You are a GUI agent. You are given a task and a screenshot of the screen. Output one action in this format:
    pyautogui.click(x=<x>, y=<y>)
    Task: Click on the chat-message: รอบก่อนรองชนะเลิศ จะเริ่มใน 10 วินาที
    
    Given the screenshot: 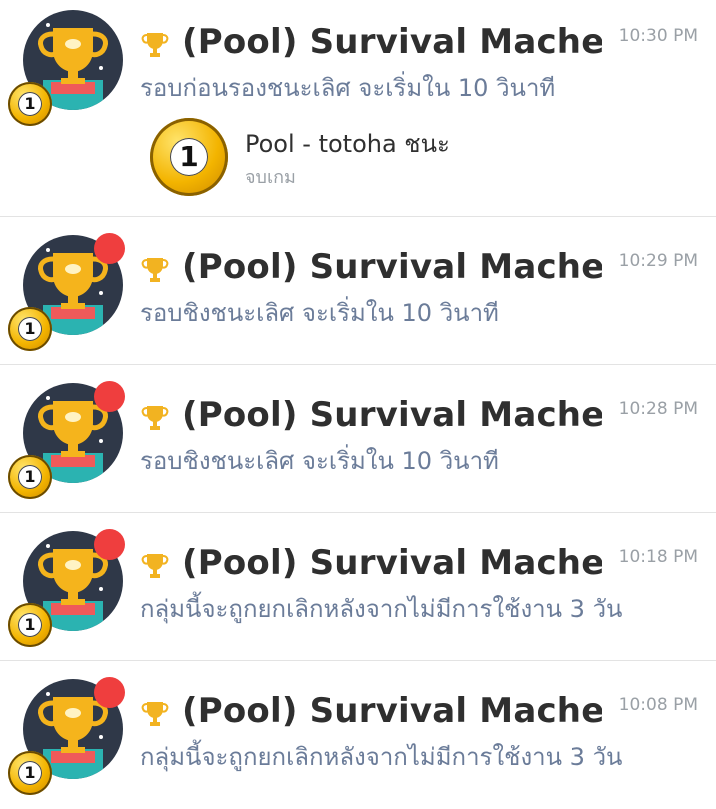 What is the action you would take?
    pyautogui.click(x=348, y=88)
    